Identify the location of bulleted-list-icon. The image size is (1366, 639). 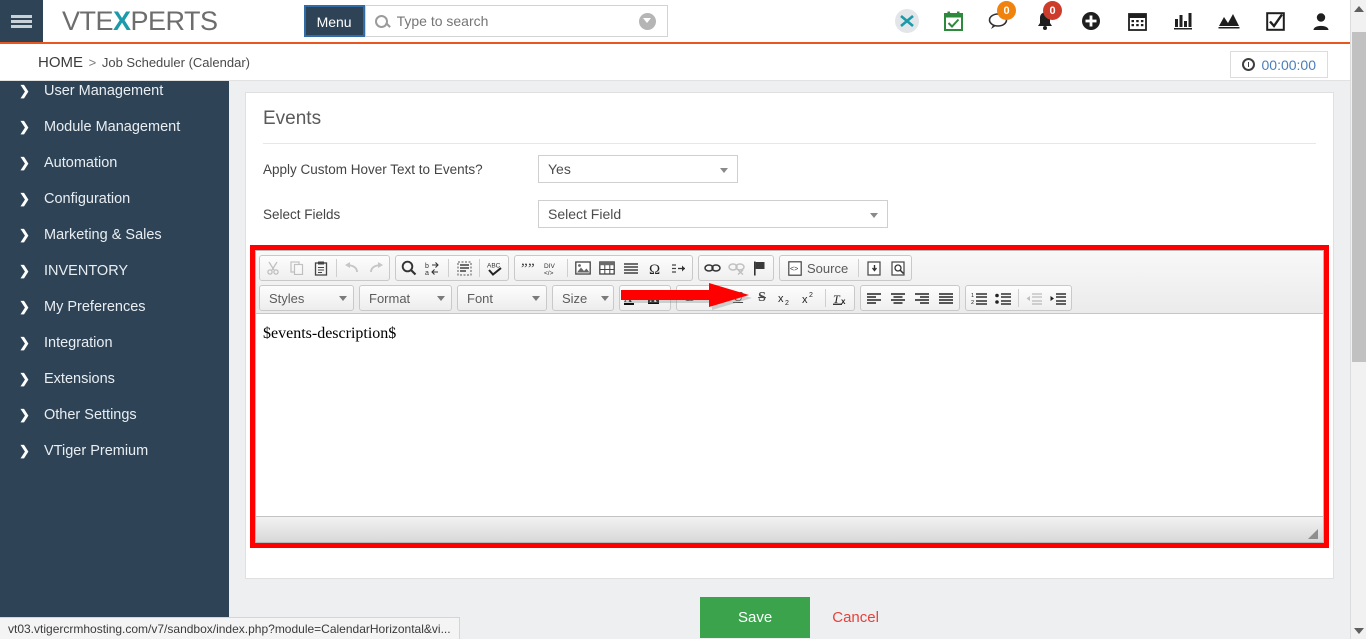
(1003, 298).